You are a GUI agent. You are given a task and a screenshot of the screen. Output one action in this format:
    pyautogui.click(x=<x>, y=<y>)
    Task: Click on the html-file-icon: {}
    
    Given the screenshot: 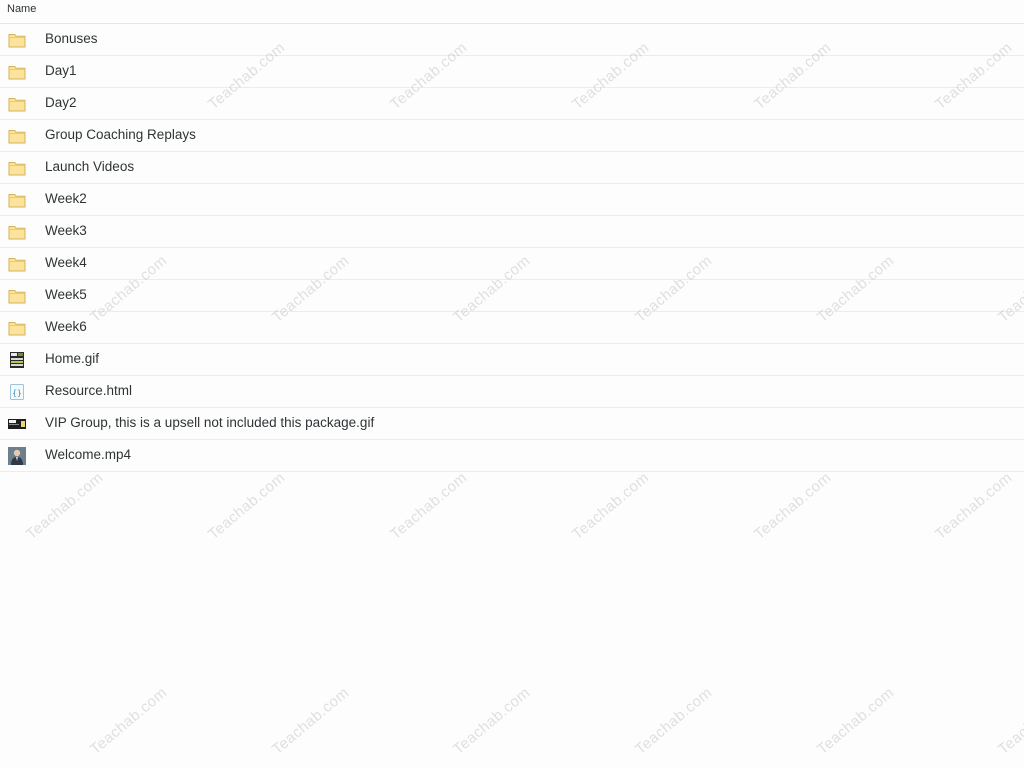 What is the action you would take?
    pyautogui.click(x=17, y=392)
    